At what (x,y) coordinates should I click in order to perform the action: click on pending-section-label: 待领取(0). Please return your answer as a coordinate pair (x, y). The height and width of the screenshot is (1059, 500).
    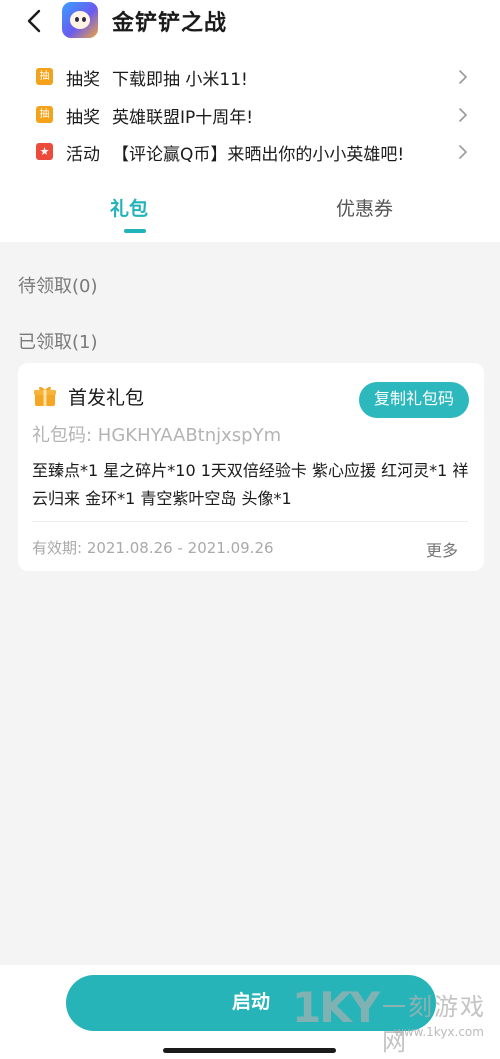
    Looking at the image, I should click on (58, 286).